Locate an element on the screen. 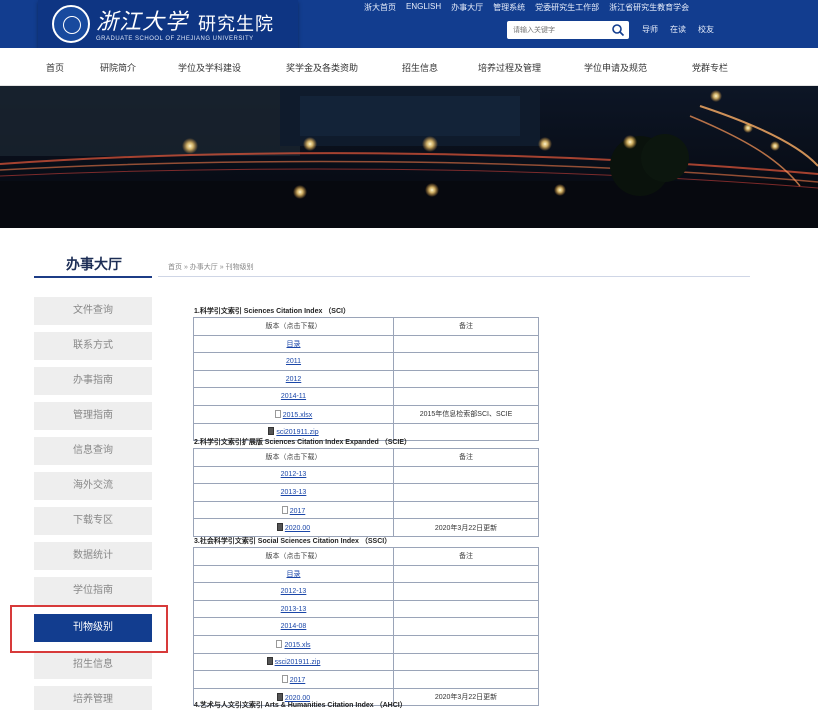  download-link: 2020.00 is located at coordinates (297, 528).